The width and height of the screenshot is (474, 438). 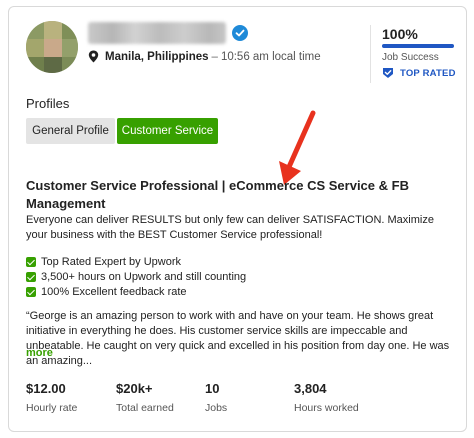 I want to click on stat-total-earned: $20k+ Total earned, so click(x=145, y=397).